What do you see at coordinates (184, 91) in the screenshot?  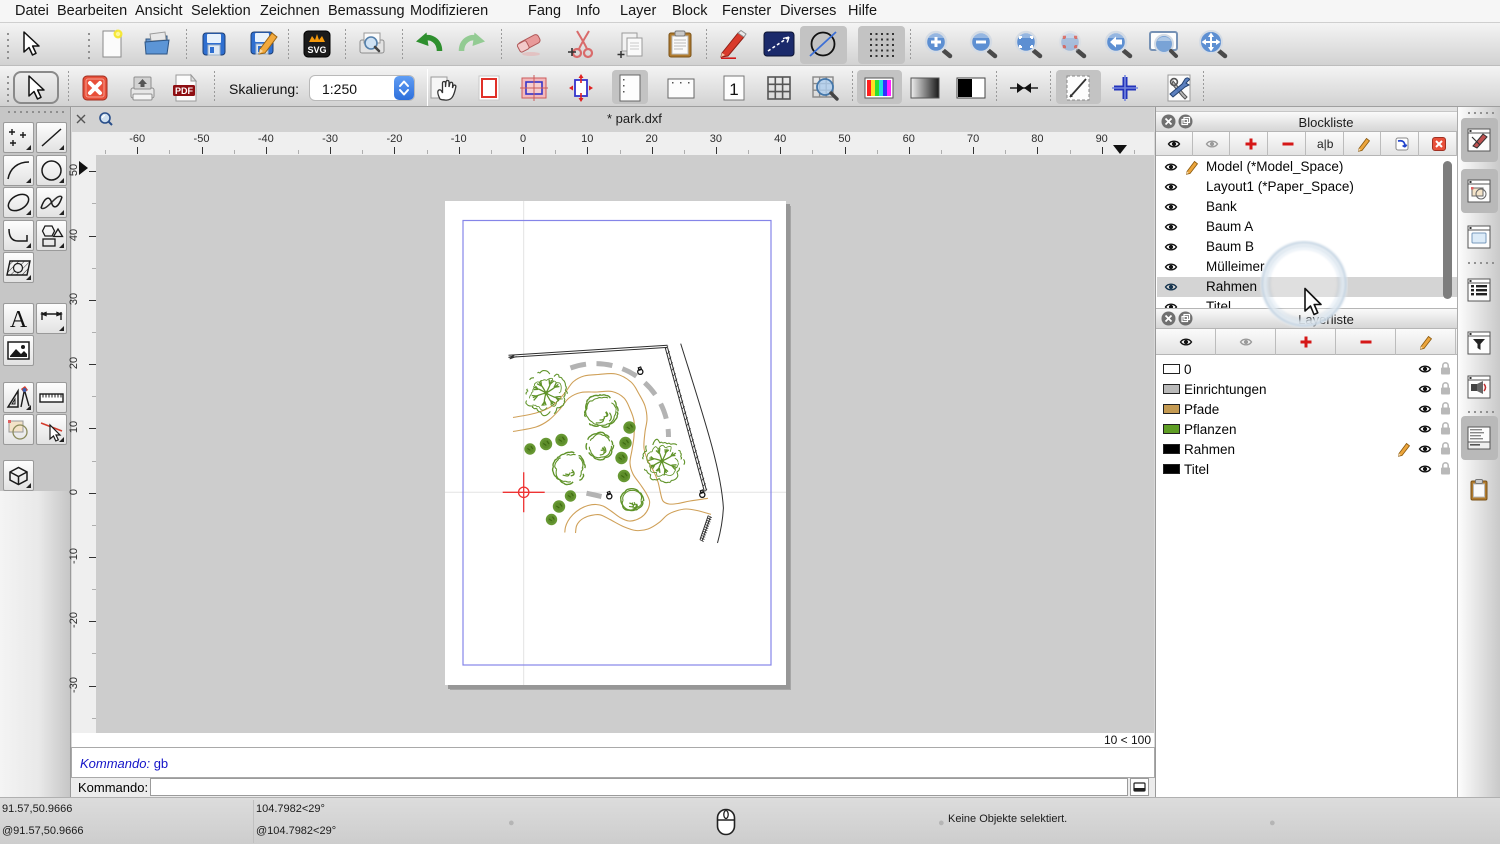 I see `svg-text: PDF` at bounding box center [184, 91].